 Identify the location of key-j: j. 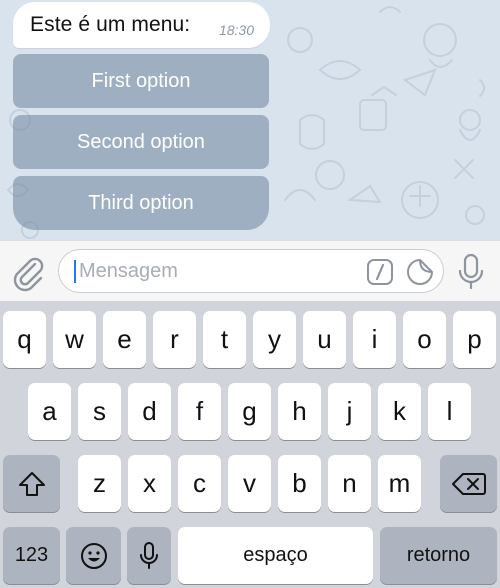
(349, 411).